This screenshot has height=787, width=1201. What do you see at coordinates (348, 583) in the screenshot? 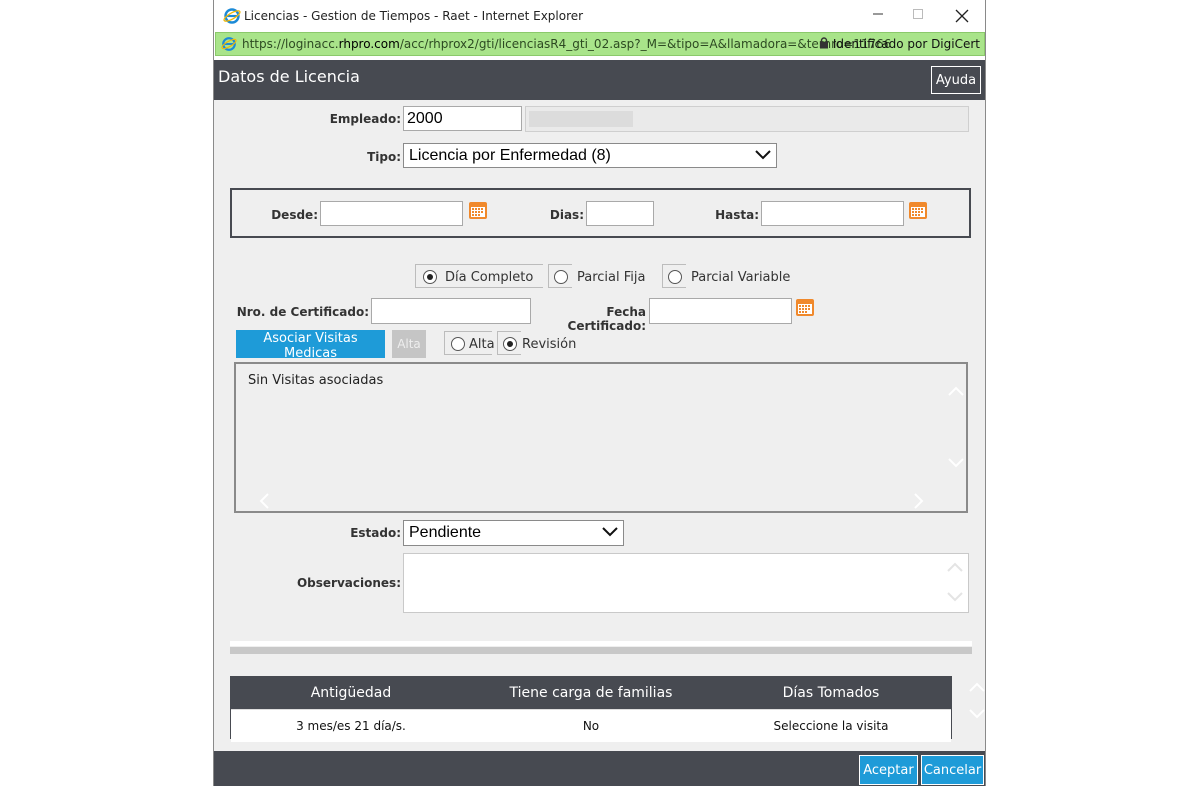
I see `observaciones-label: Observaciones:` at bounding box center [348, 583].